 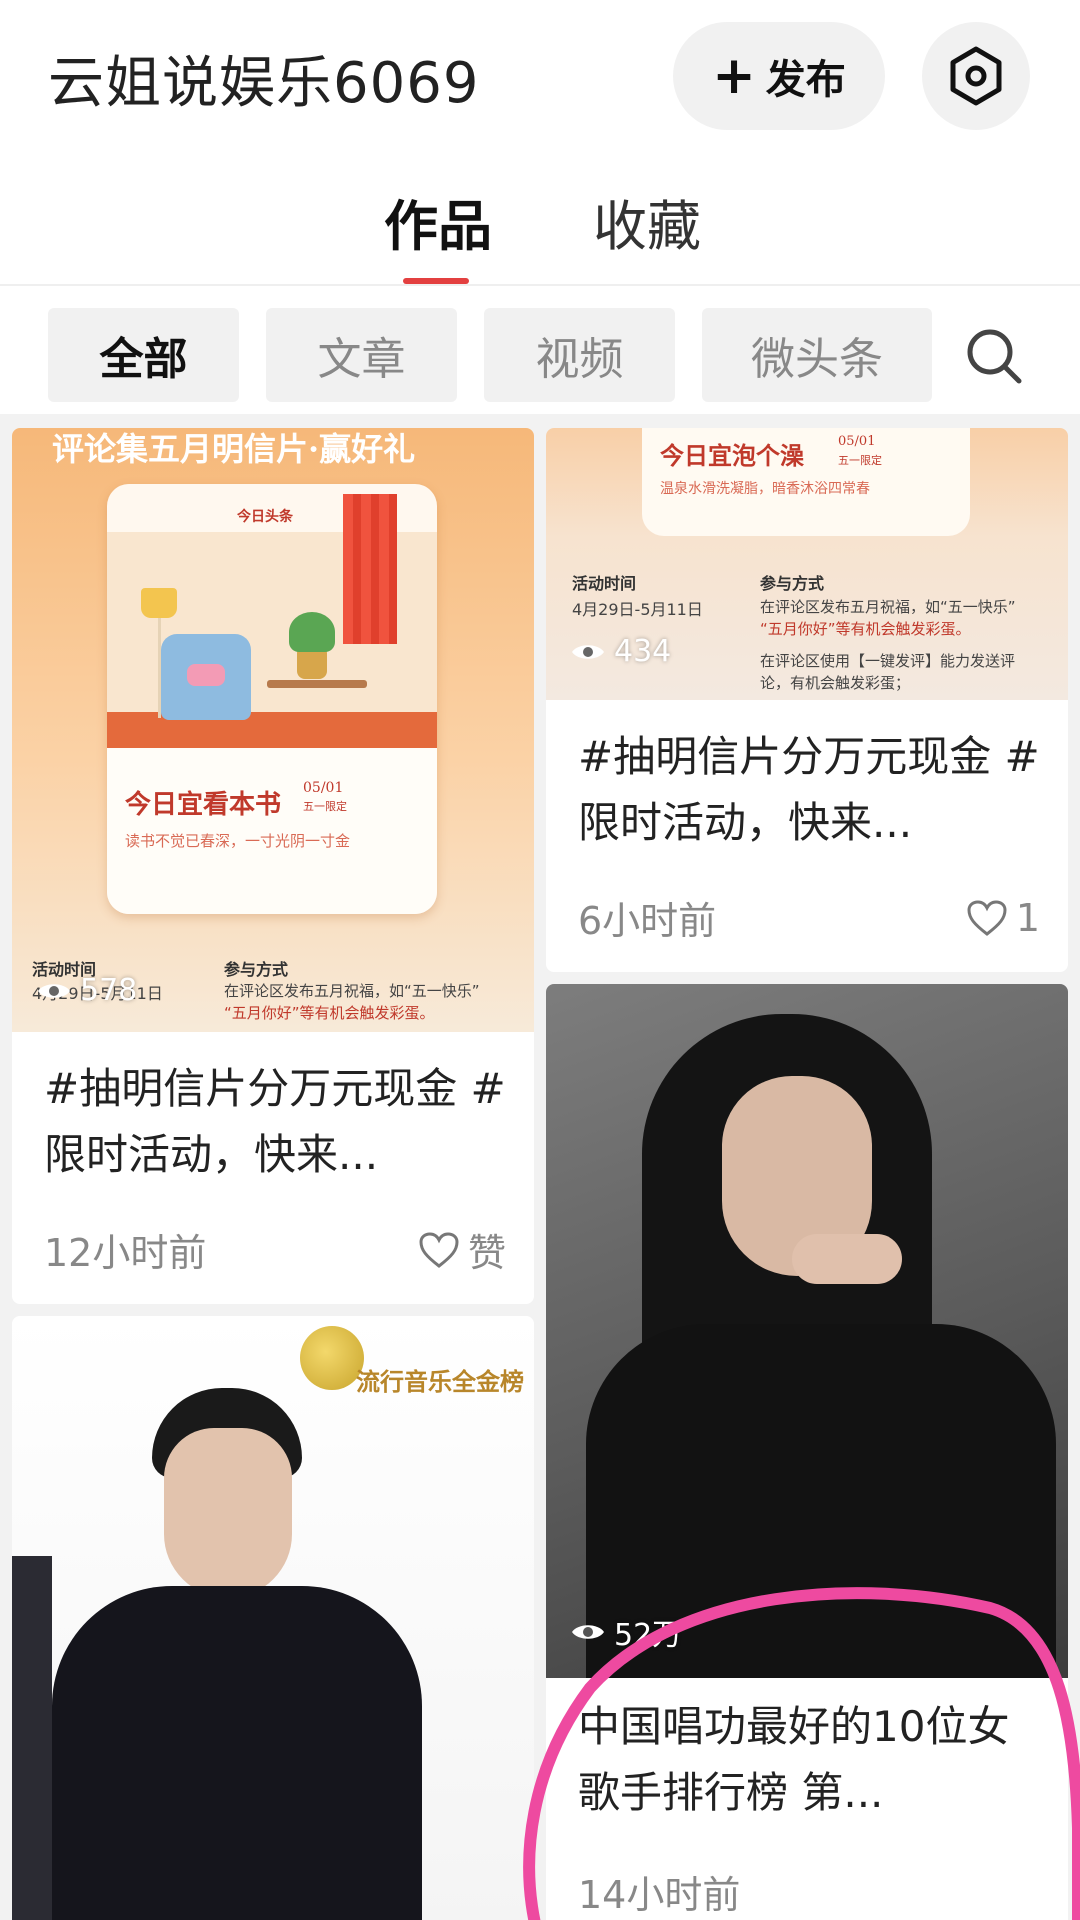 I want to click on active-tab-indicator, so click(x=436, y=281).